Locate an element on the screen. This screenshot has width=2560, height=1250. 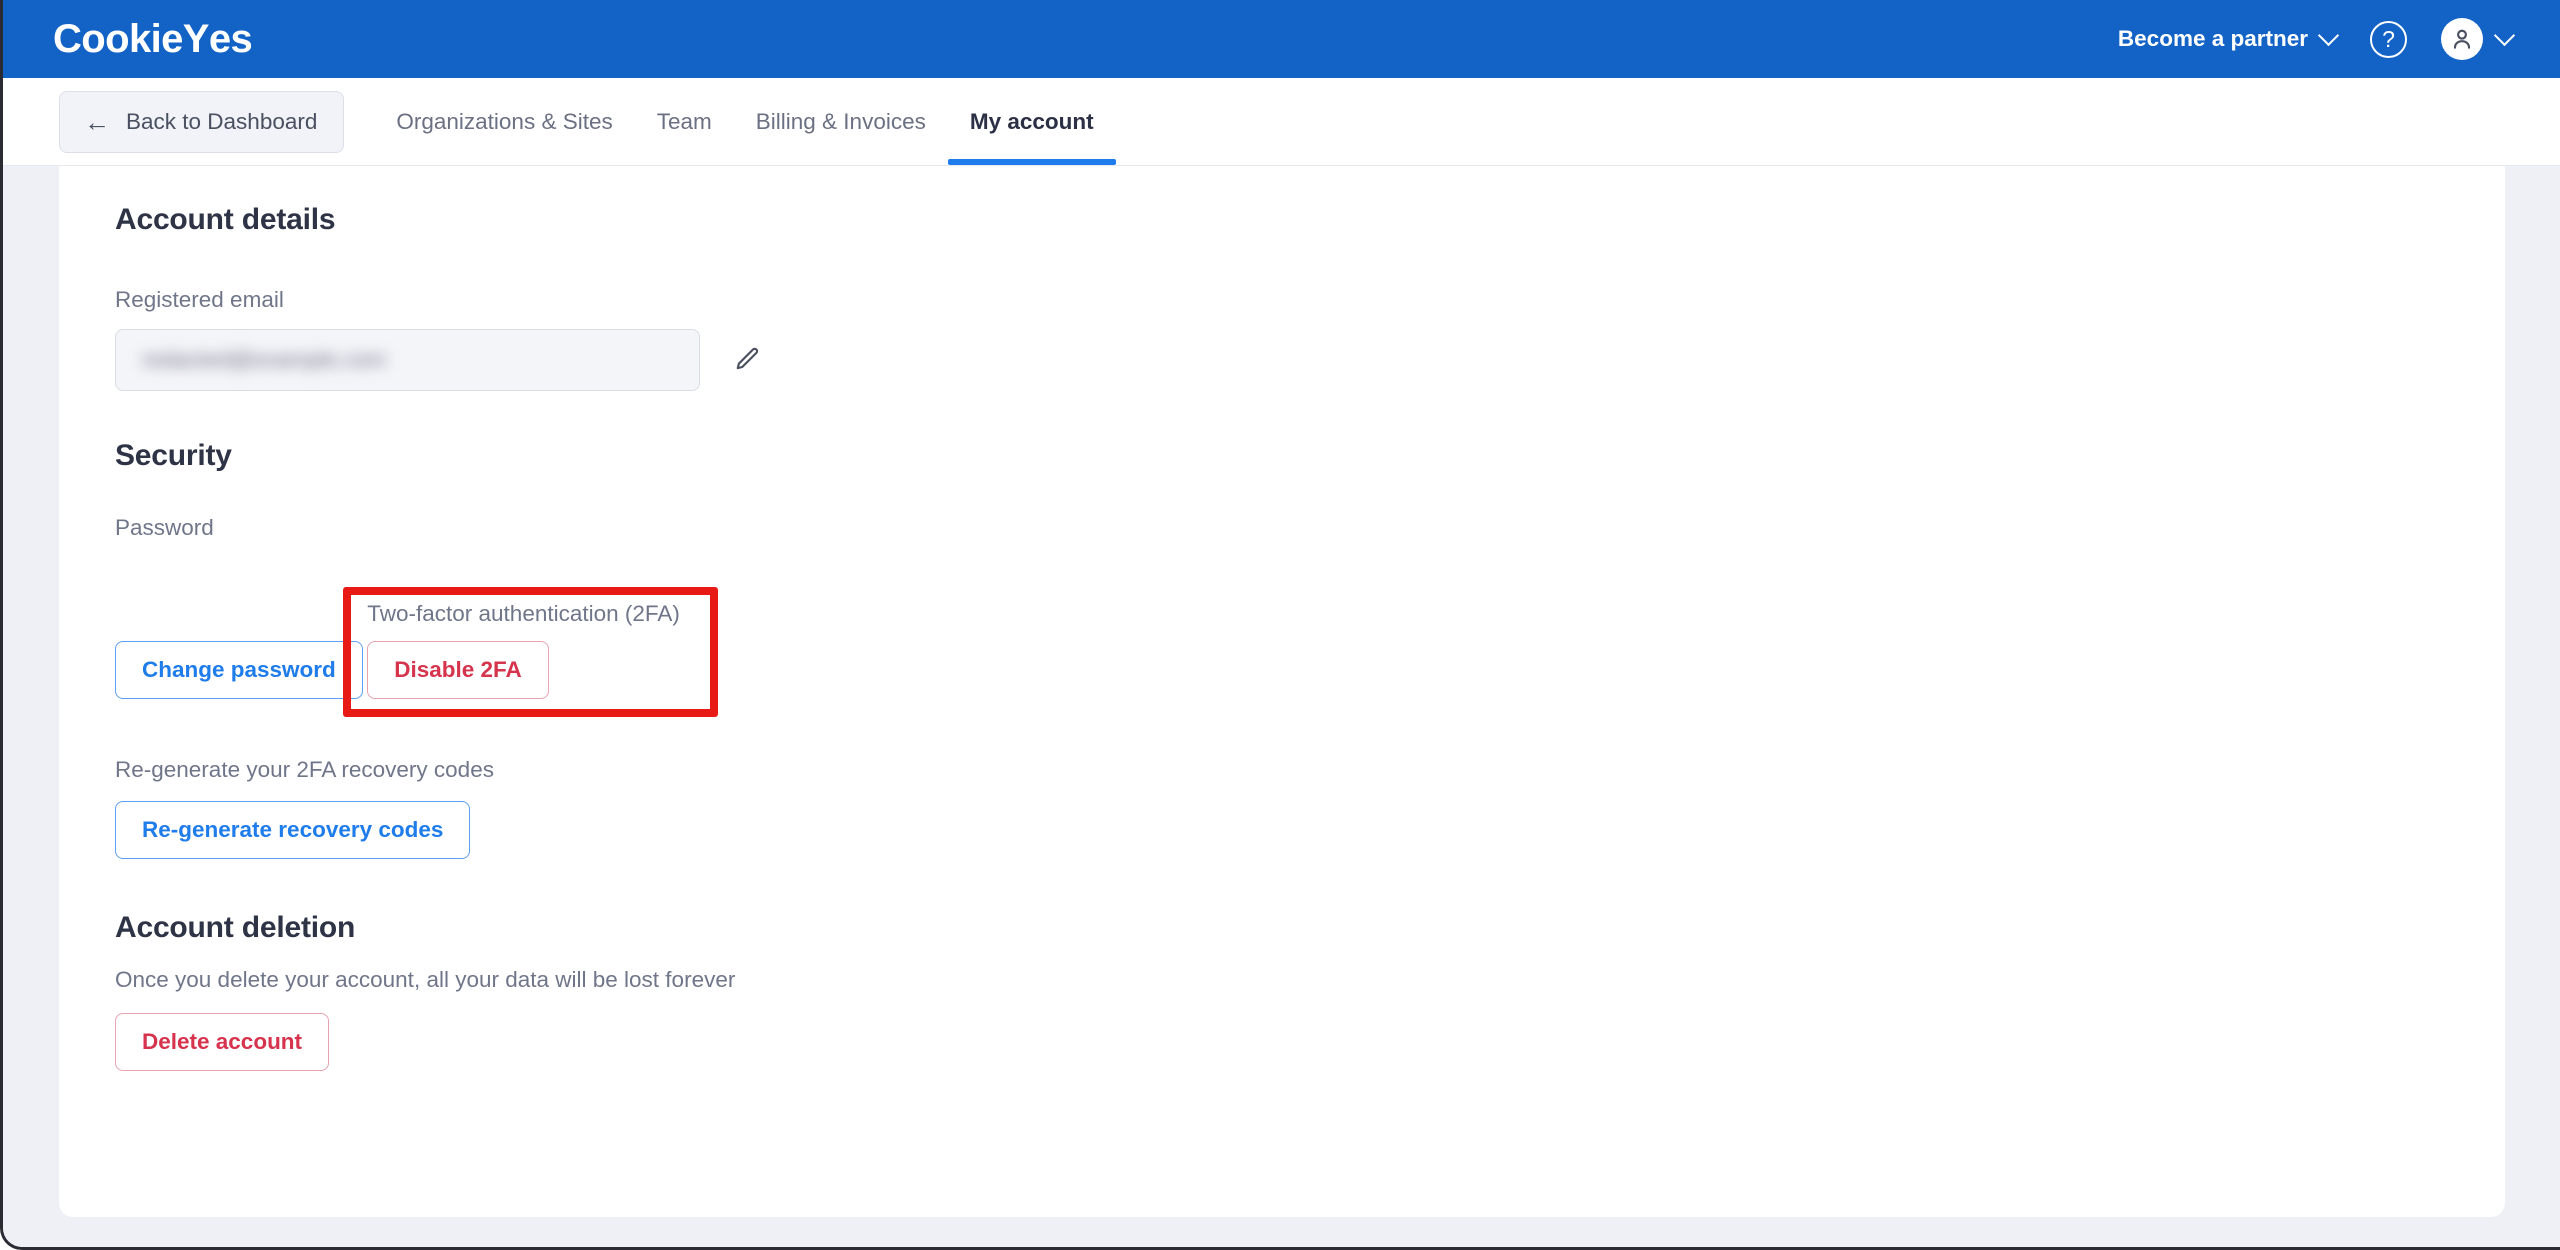
arrow-left-icon: ← is located at coordinates (97, 121).